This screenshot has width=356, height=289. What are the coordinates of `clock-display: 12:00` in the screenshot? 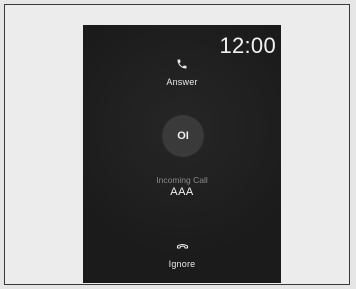 It's located at (247, 45).